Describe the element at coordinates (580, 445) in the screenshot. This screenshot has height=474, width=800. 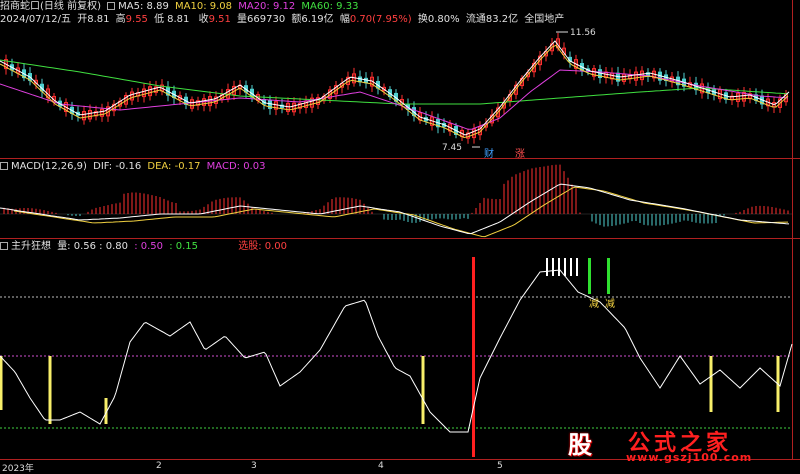
I see `watermark-logo: 股` at that location.